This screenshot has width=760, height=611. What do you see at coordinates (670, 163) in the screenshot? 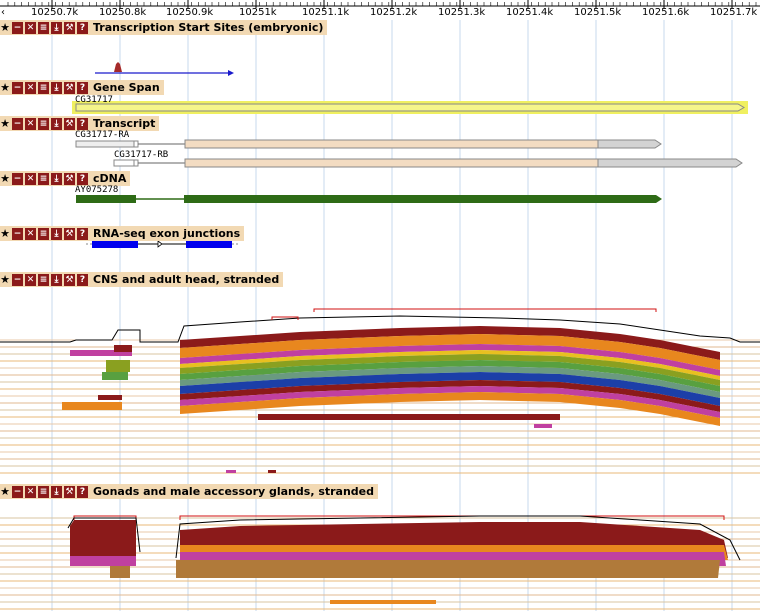
I see `transcript-utr` at bounding box center [670, 163].